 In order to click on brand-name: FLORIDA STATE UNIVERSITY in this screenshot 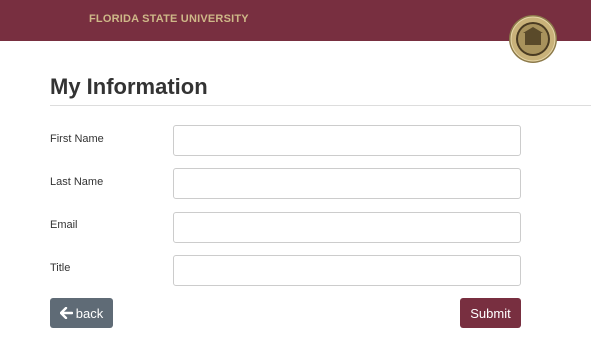, I will do `click(169, 19)`.